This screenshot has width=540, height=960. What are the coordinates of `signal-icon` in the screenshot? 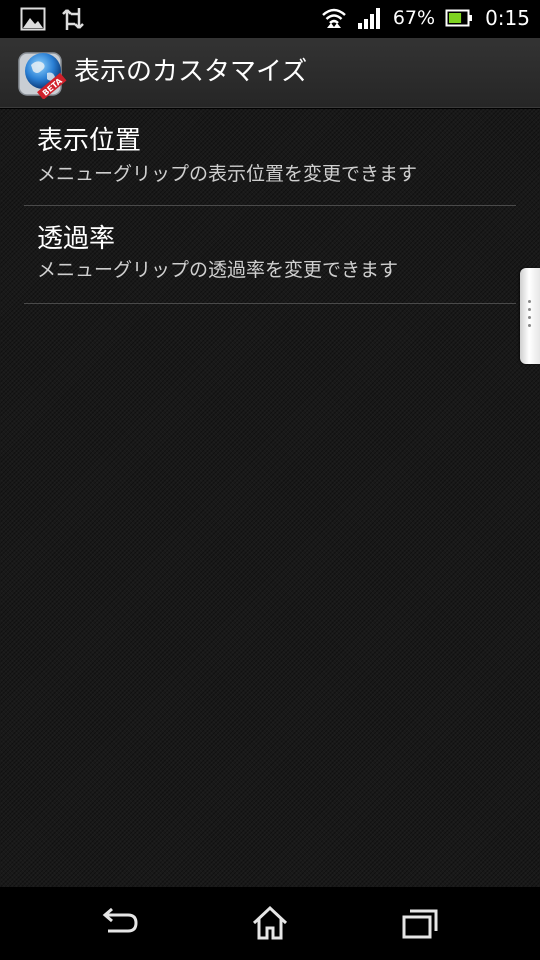 It's located at (368, 18).